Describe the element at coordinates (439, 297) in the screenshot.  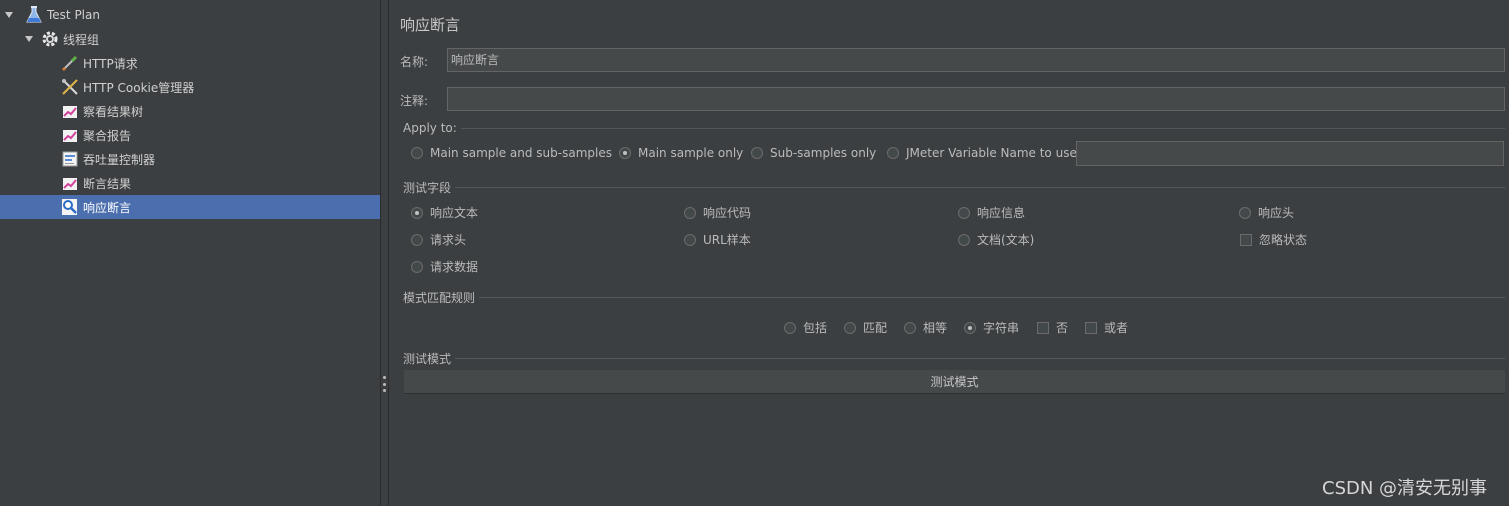
I see `pattern-rule-title: 模式匹配规则` at that location.